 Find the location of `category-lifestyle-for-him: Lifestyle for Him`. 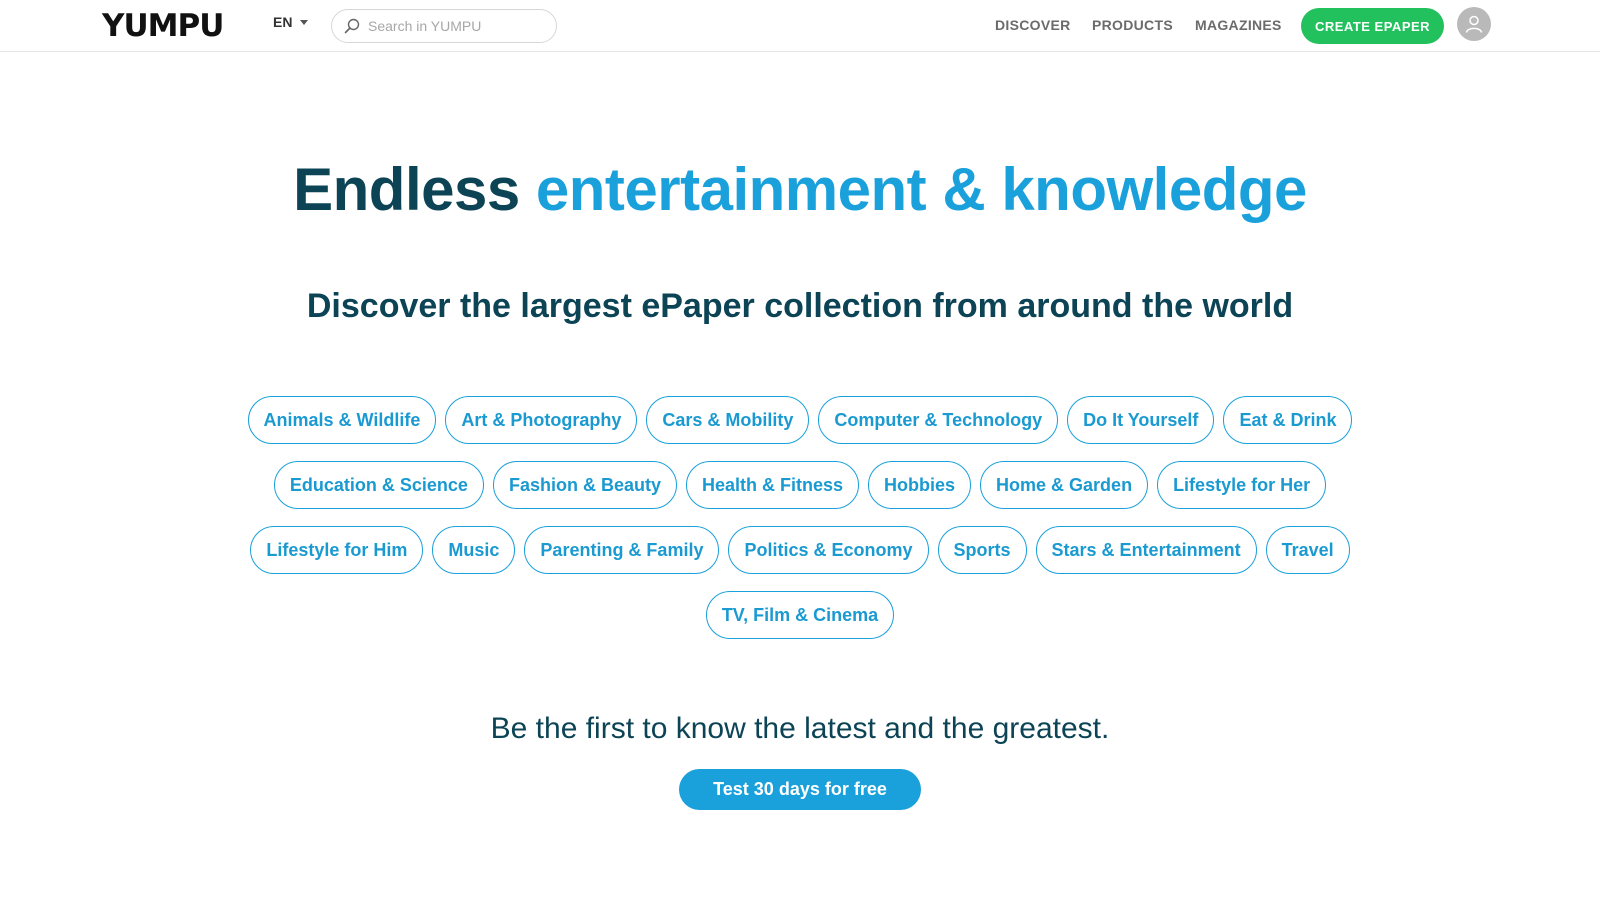

category-lifestyle-for-him: Lifestyle for Him is located at coordinates (337, 550).